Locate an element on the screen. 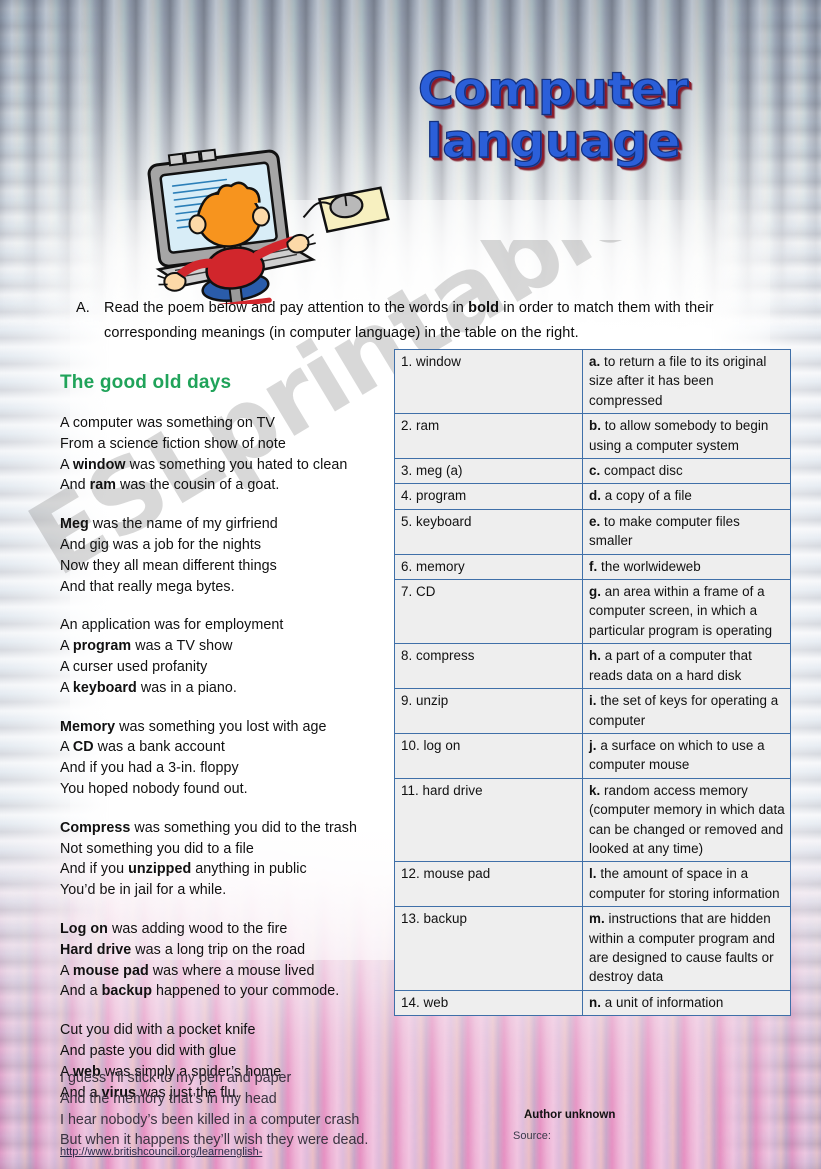  poem-text: A curser used profanity is located at coordinates (134, 666).